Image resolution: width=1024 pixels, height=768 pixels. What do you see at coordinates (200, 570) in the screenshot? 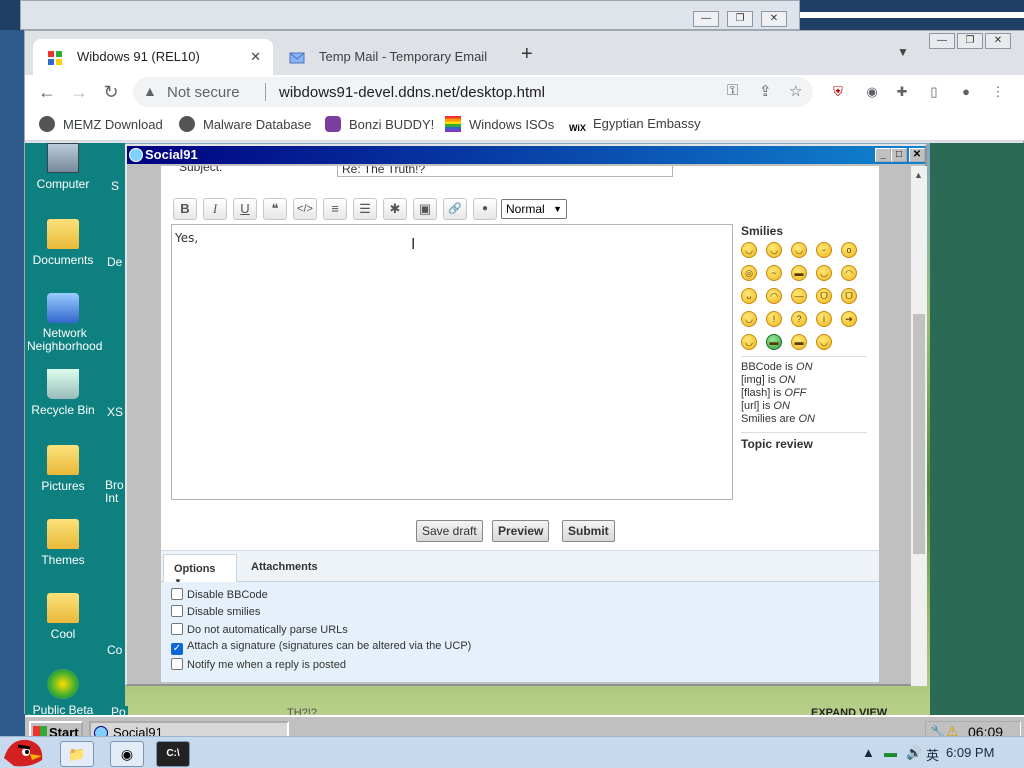
I see `tab-options: Options ▼` at bounding box center [200, 570].